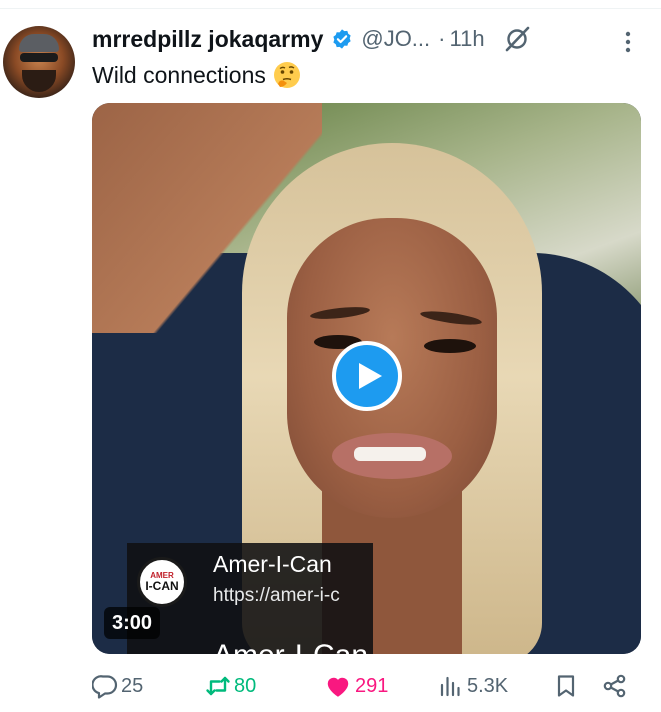 This screenshot has width=661, height=712. I want to click on share-button, so click(615, 686).